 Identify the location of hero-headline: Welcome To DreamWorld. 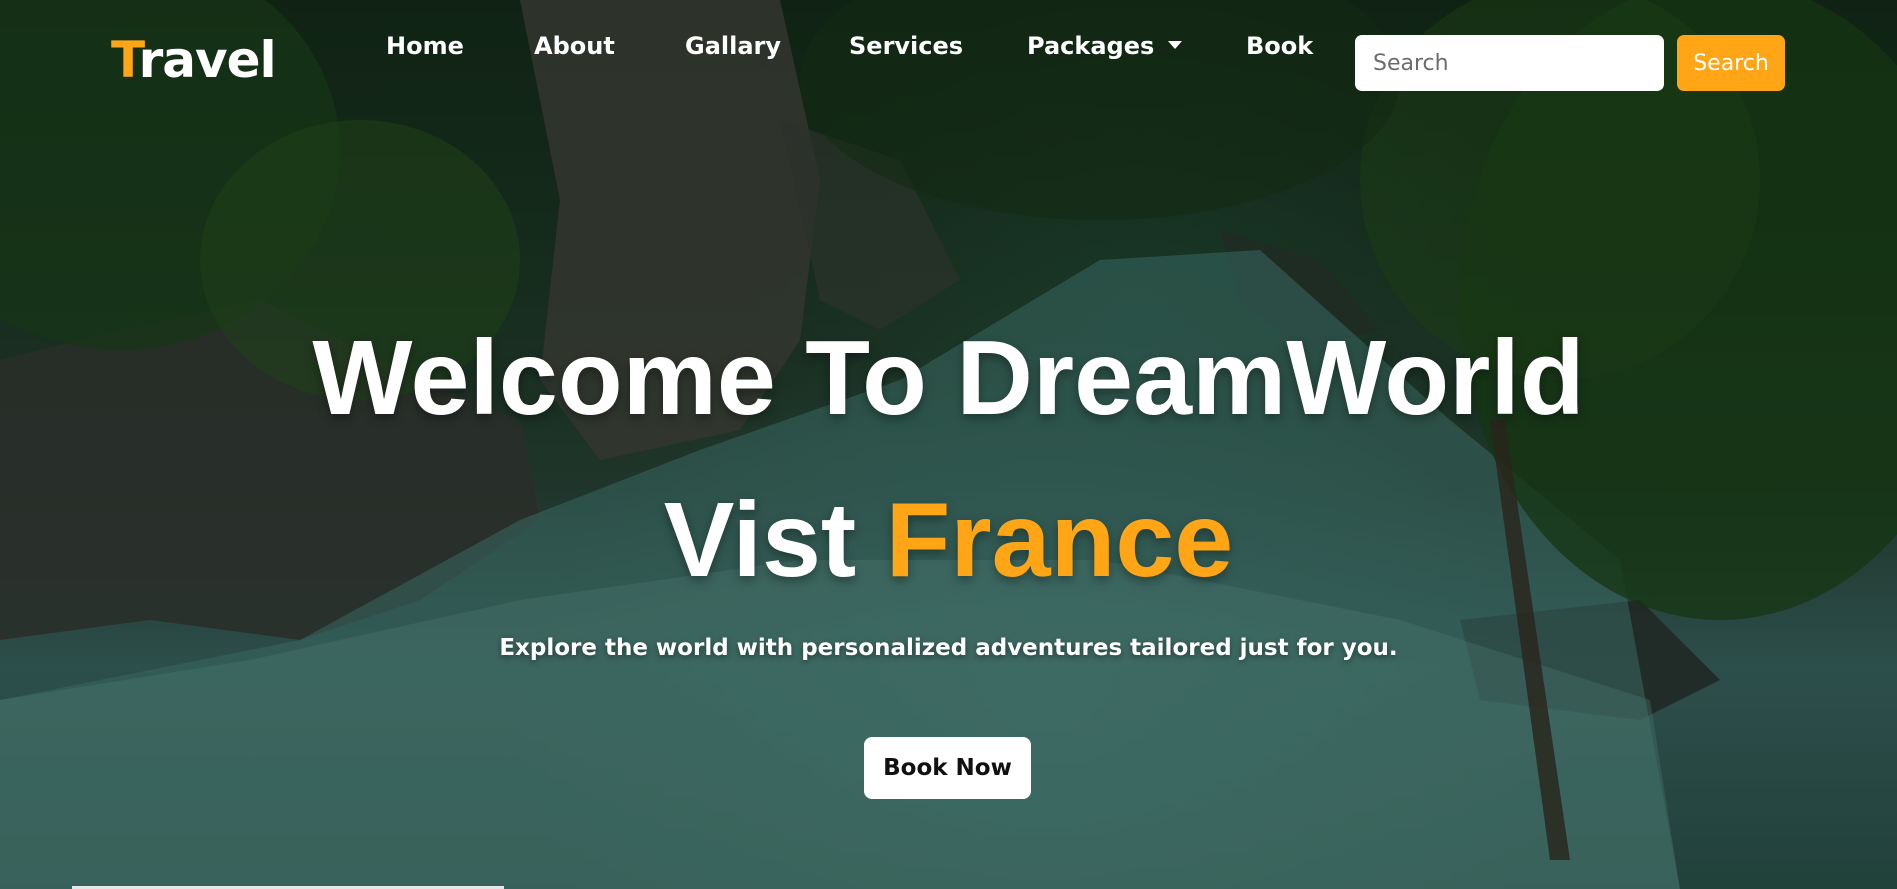
(948, 378).